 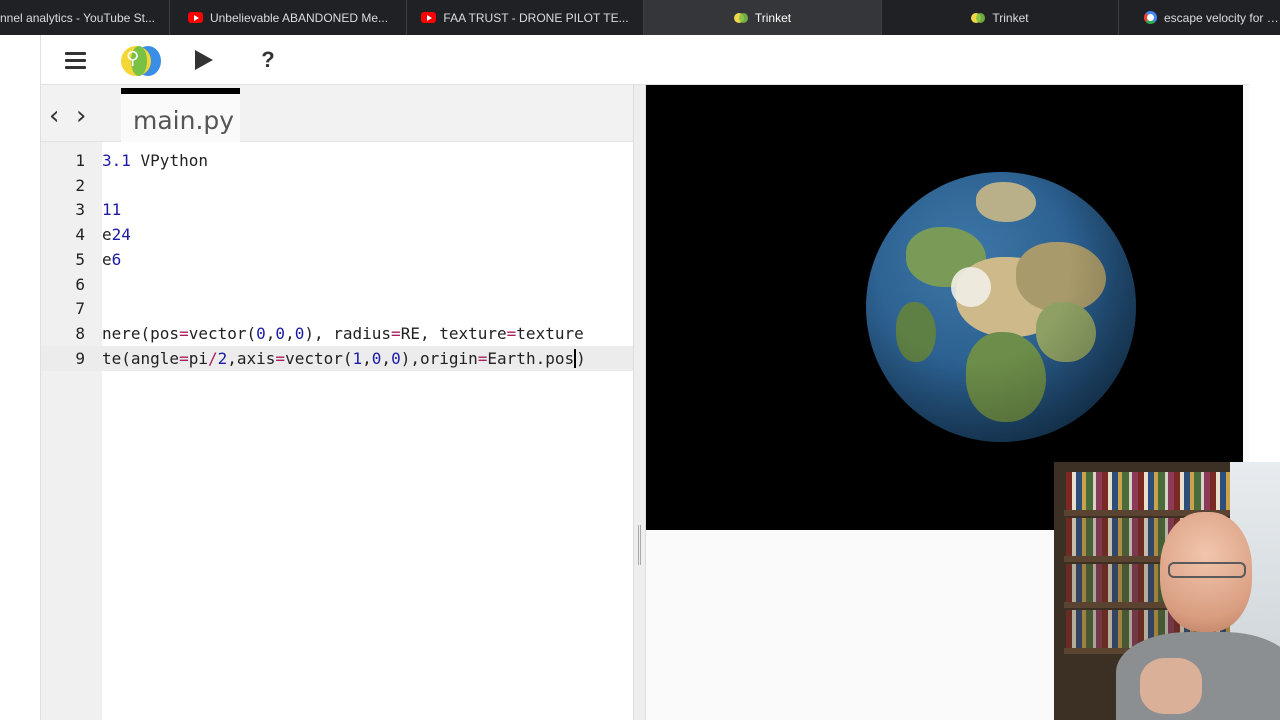 I want to click on line-number: 7, so click(x=80, y=309).